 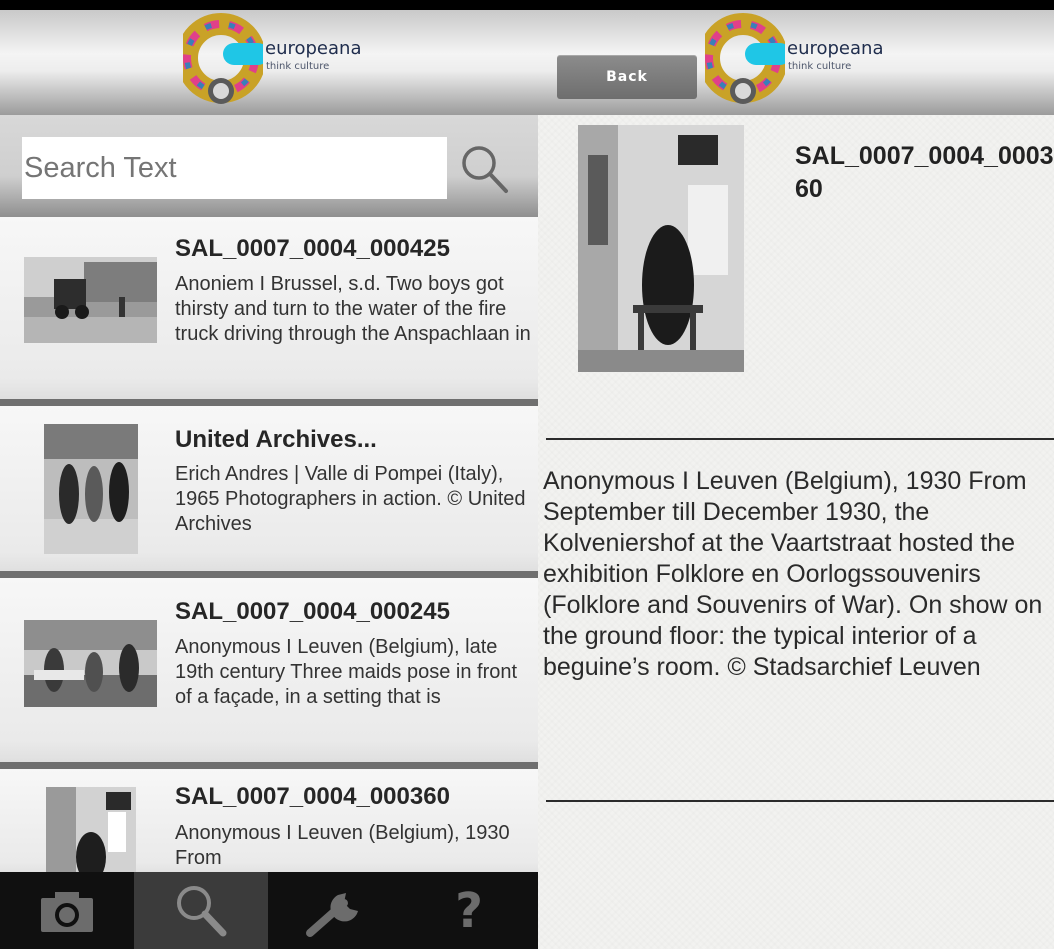 I want to click on bottom-tab-bar: ?, so click(x=269, y=910).